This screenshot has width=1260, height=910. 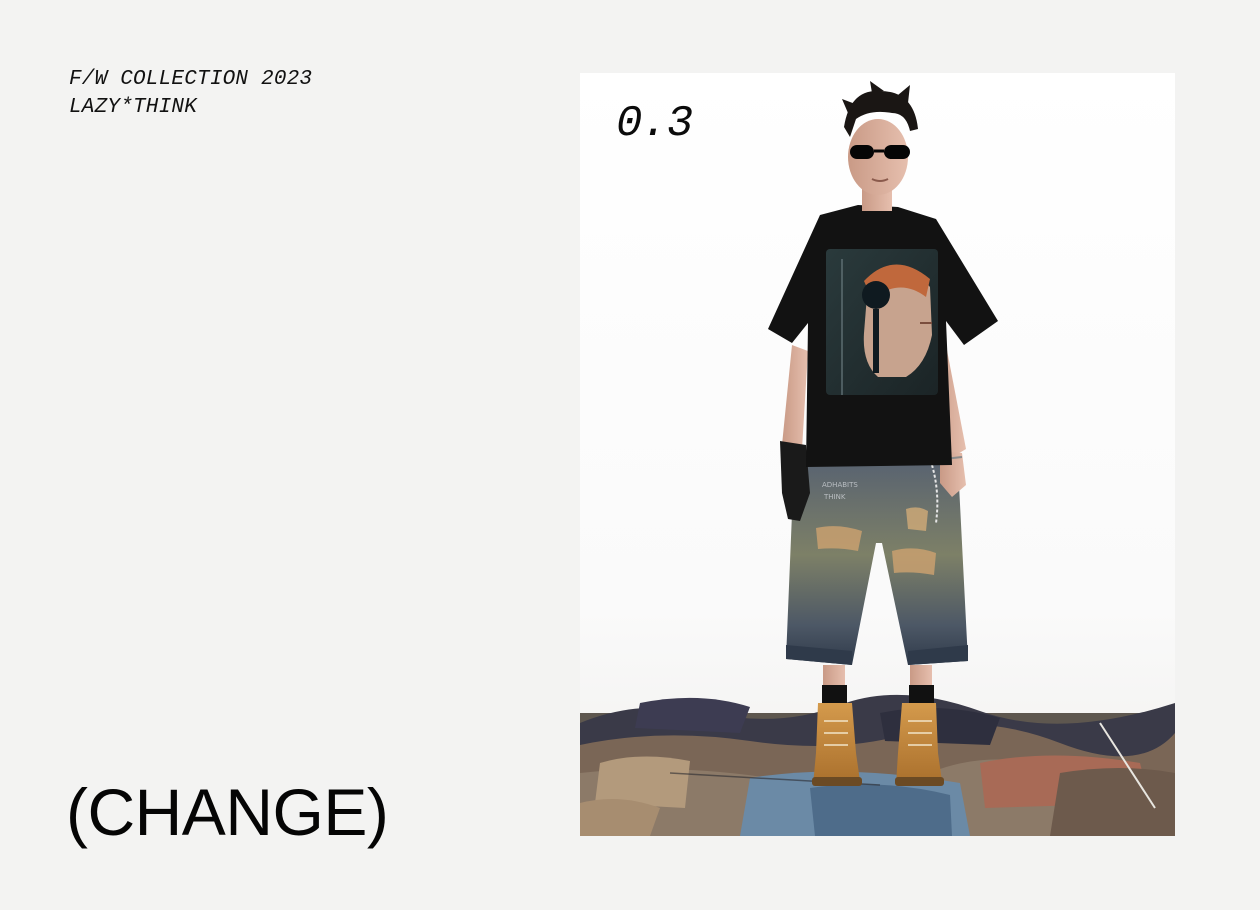 What do you see at coordinates (654, 124) in the screenshot?
I see `photo-number: 0.3` at bounding box center [654, 124].